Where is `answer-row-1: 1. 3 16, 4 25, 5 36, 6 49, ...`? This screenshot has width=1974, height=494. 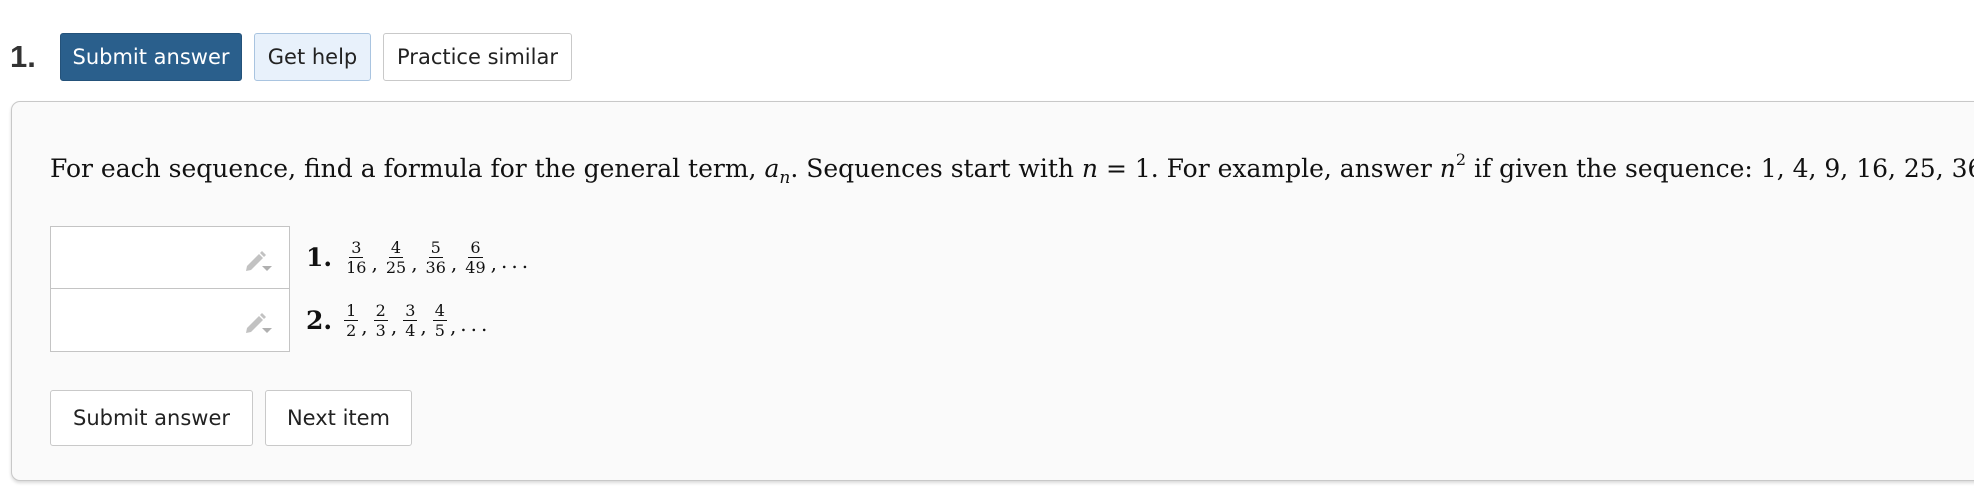
answer-row-1: 1. 3 16, 4 25, 5 36, 6 49, ... is located at coordinates (291, 257).